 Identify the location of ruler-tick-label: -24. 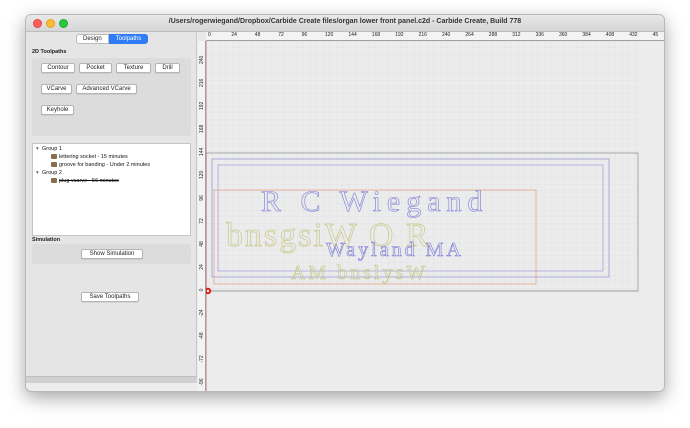
(202, 313).